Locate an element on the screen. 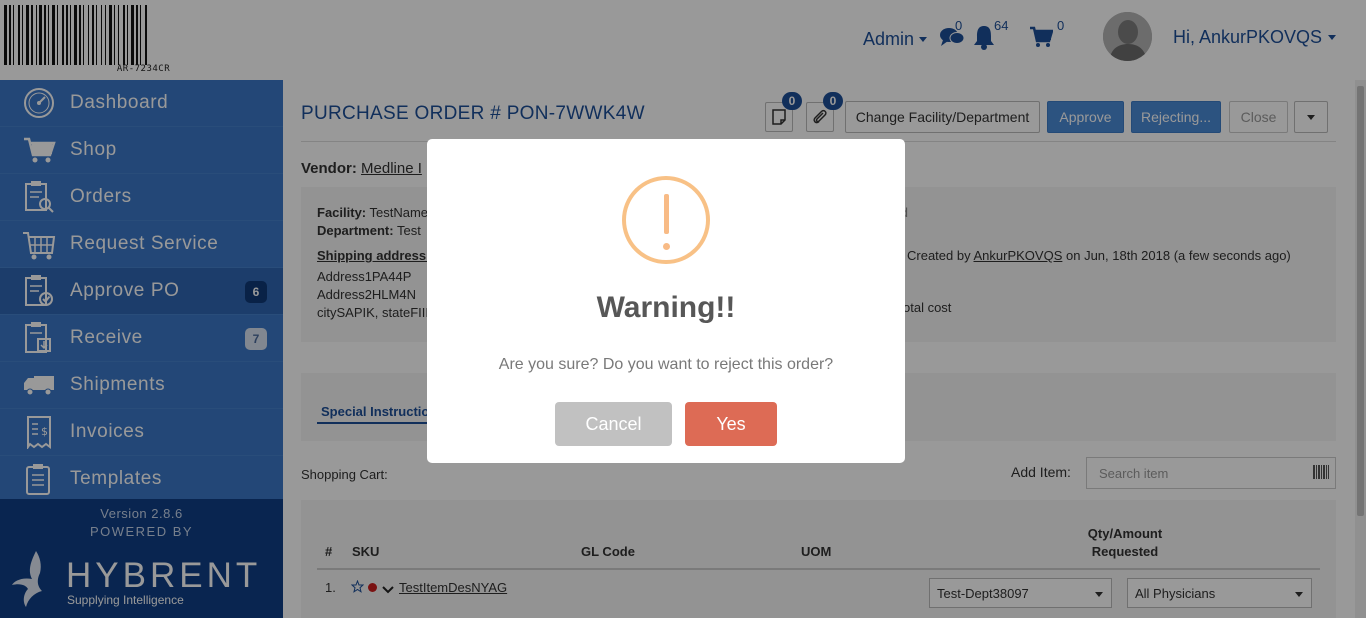  warning-icon-dot is located at coordinates (666, 246).